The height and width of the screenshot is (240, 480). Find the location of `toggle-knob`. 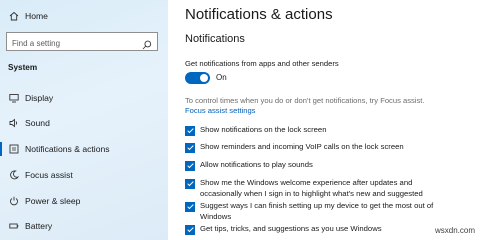

toggle-knob is located at coordinates (204, 78).